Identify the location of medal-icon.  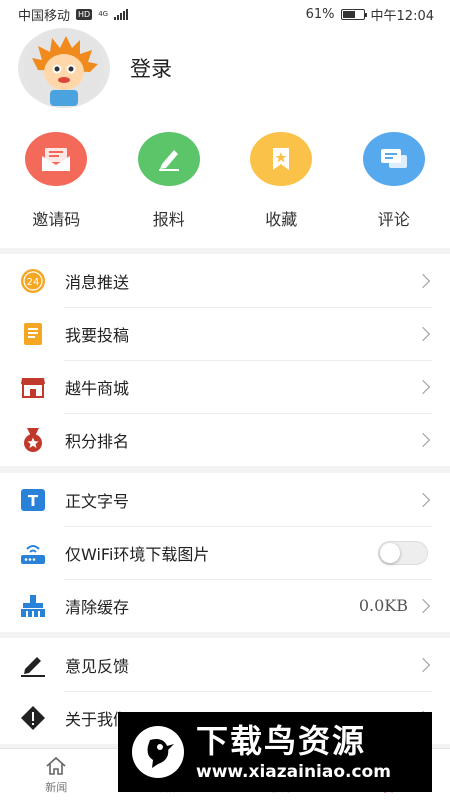
(33, 440).